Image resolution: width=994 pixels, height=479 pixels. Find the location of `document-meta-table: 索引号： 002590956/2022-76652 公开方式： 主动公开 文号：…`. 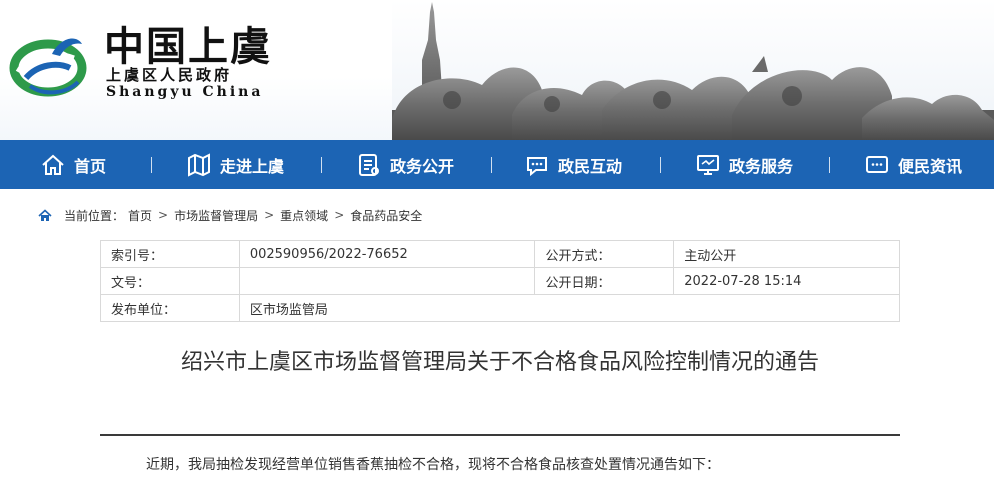

document-meta-table: 索引号： 002590956/2022-76652 公开方式： 主动公开 文号：… is located at coordinates (500, 281).